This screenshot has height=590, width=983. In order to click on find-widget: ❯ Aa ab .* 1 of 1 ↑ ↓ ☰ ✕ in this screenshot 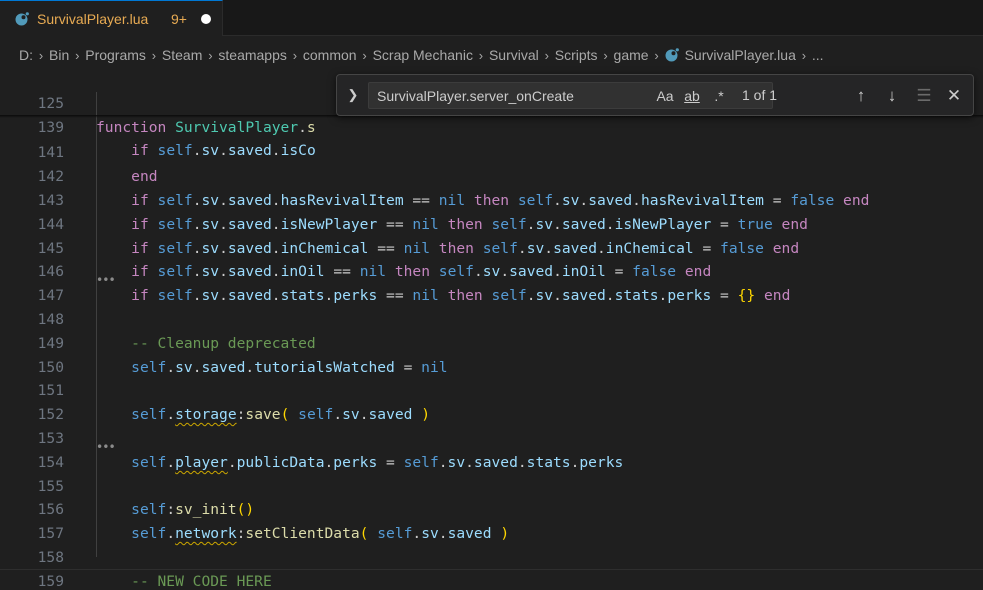, I will do `click(655, 95)`.